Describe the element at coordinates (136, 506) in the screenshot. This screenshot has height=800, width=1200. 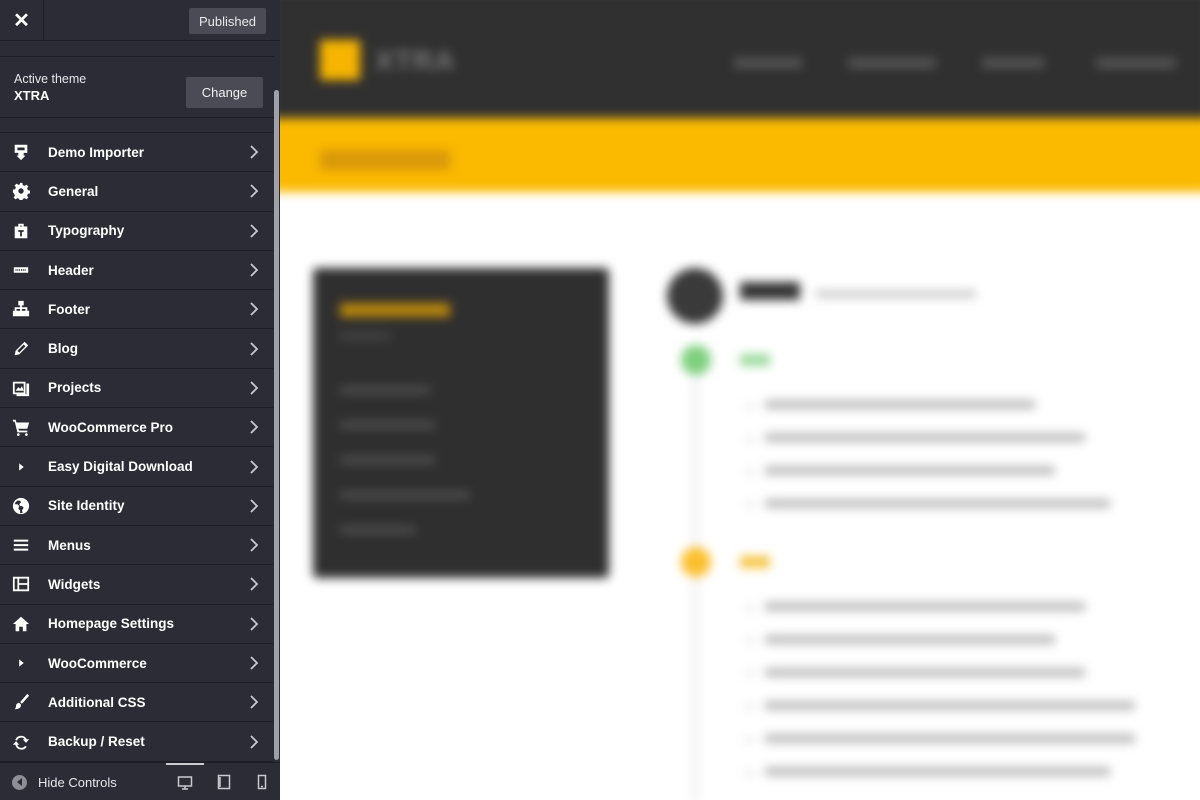
I see `menu-item-site-identity: Site Identity` at that location.